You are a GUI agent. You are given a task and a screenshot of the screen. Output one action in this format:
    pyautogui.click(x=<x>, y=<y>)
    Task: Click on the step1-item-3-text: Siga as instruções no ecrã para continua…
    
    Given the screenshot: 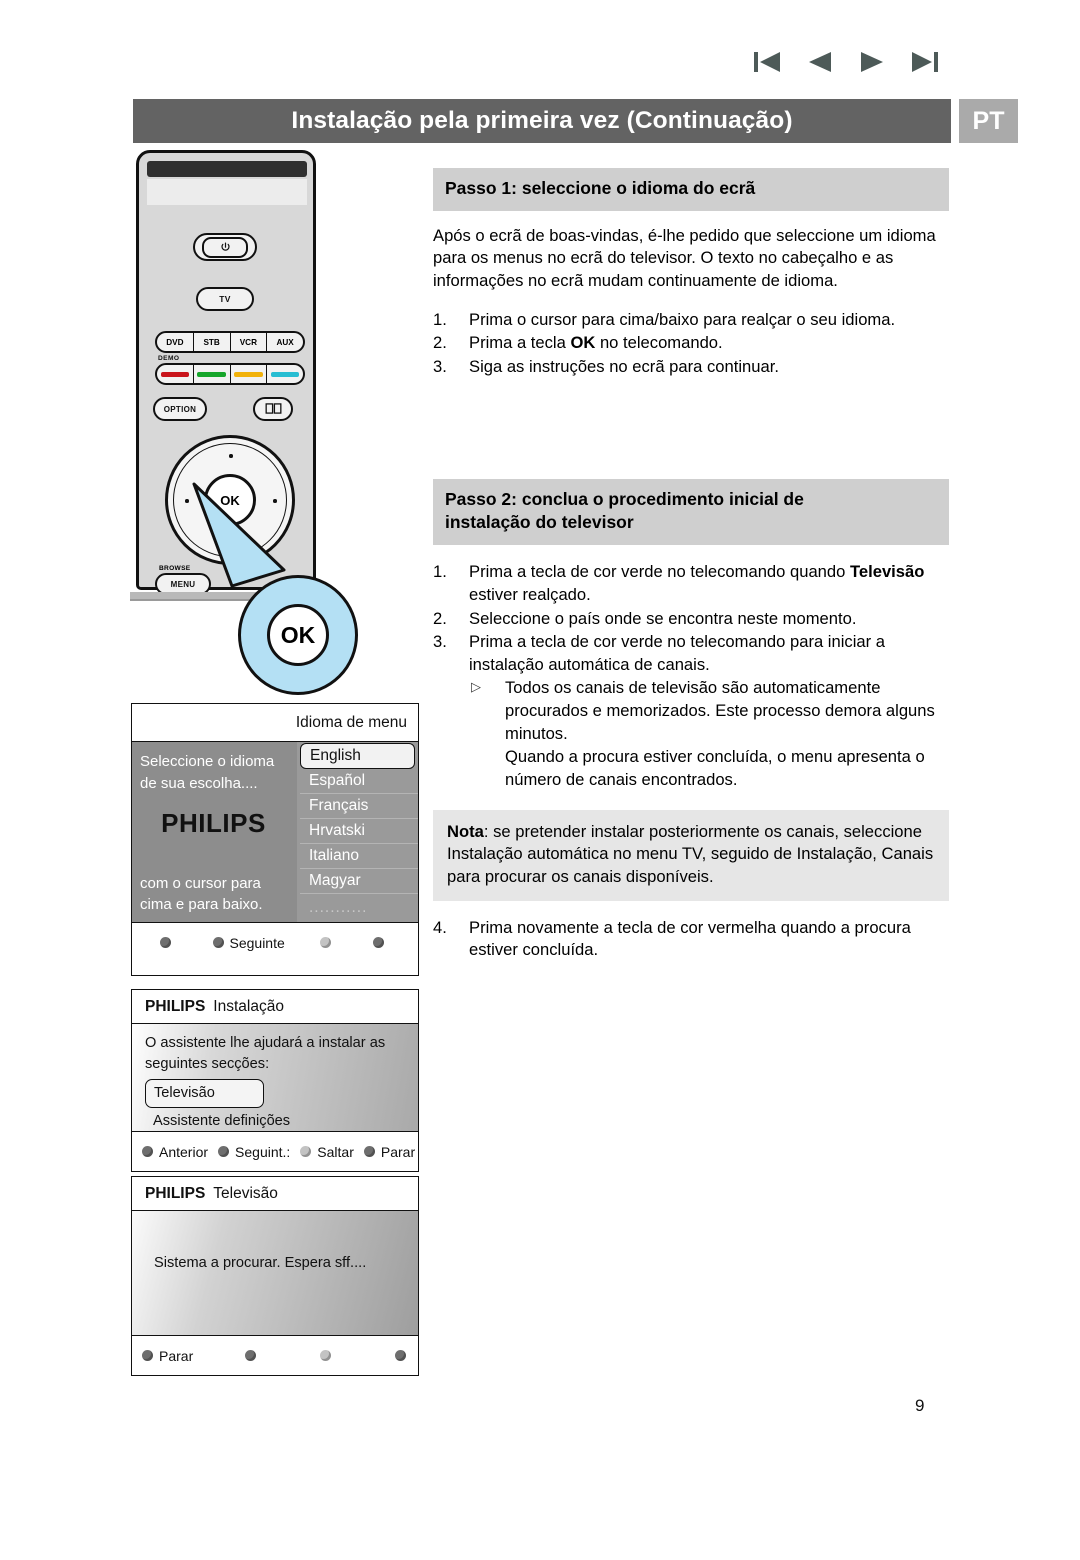 What is the action you would take?
    pyautogui.click(x=624, y=366)
    